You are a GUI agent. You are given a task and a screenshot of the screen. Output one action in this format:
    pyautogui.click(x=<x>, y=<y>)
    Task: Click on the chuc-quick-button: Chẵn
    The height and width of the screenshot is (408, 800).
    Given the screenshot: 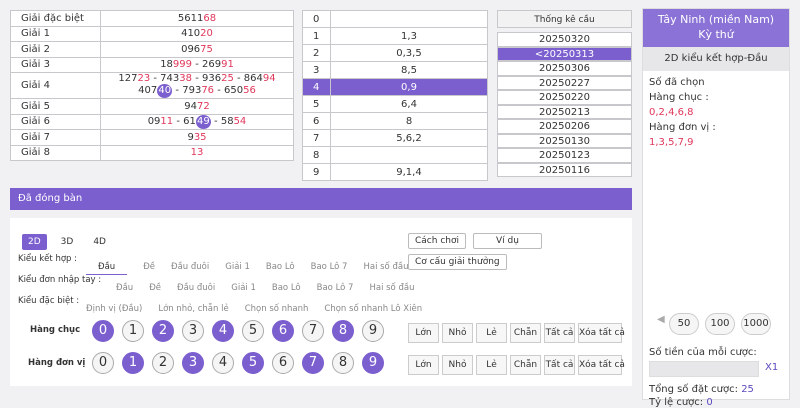 What is the action you would take?
    pyautogui.click(x=525, y=333)
    